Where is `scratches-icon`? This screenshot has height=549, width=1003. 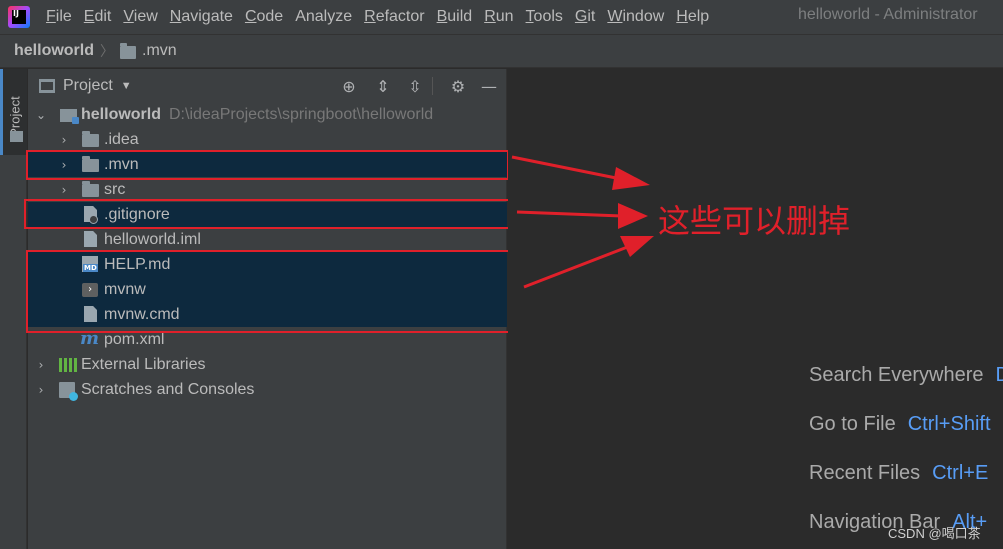 scratches-icon is located at coordinates (68, 391).